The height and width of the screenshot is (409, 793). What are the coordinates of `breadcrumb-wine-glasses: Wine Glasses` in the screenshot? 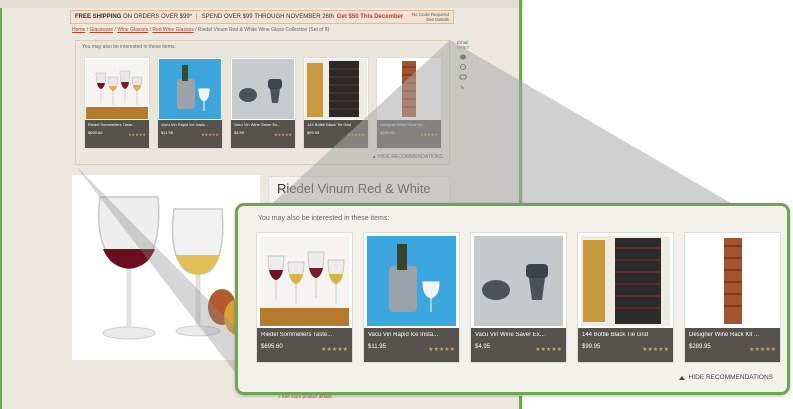 It's located at (132, 30).